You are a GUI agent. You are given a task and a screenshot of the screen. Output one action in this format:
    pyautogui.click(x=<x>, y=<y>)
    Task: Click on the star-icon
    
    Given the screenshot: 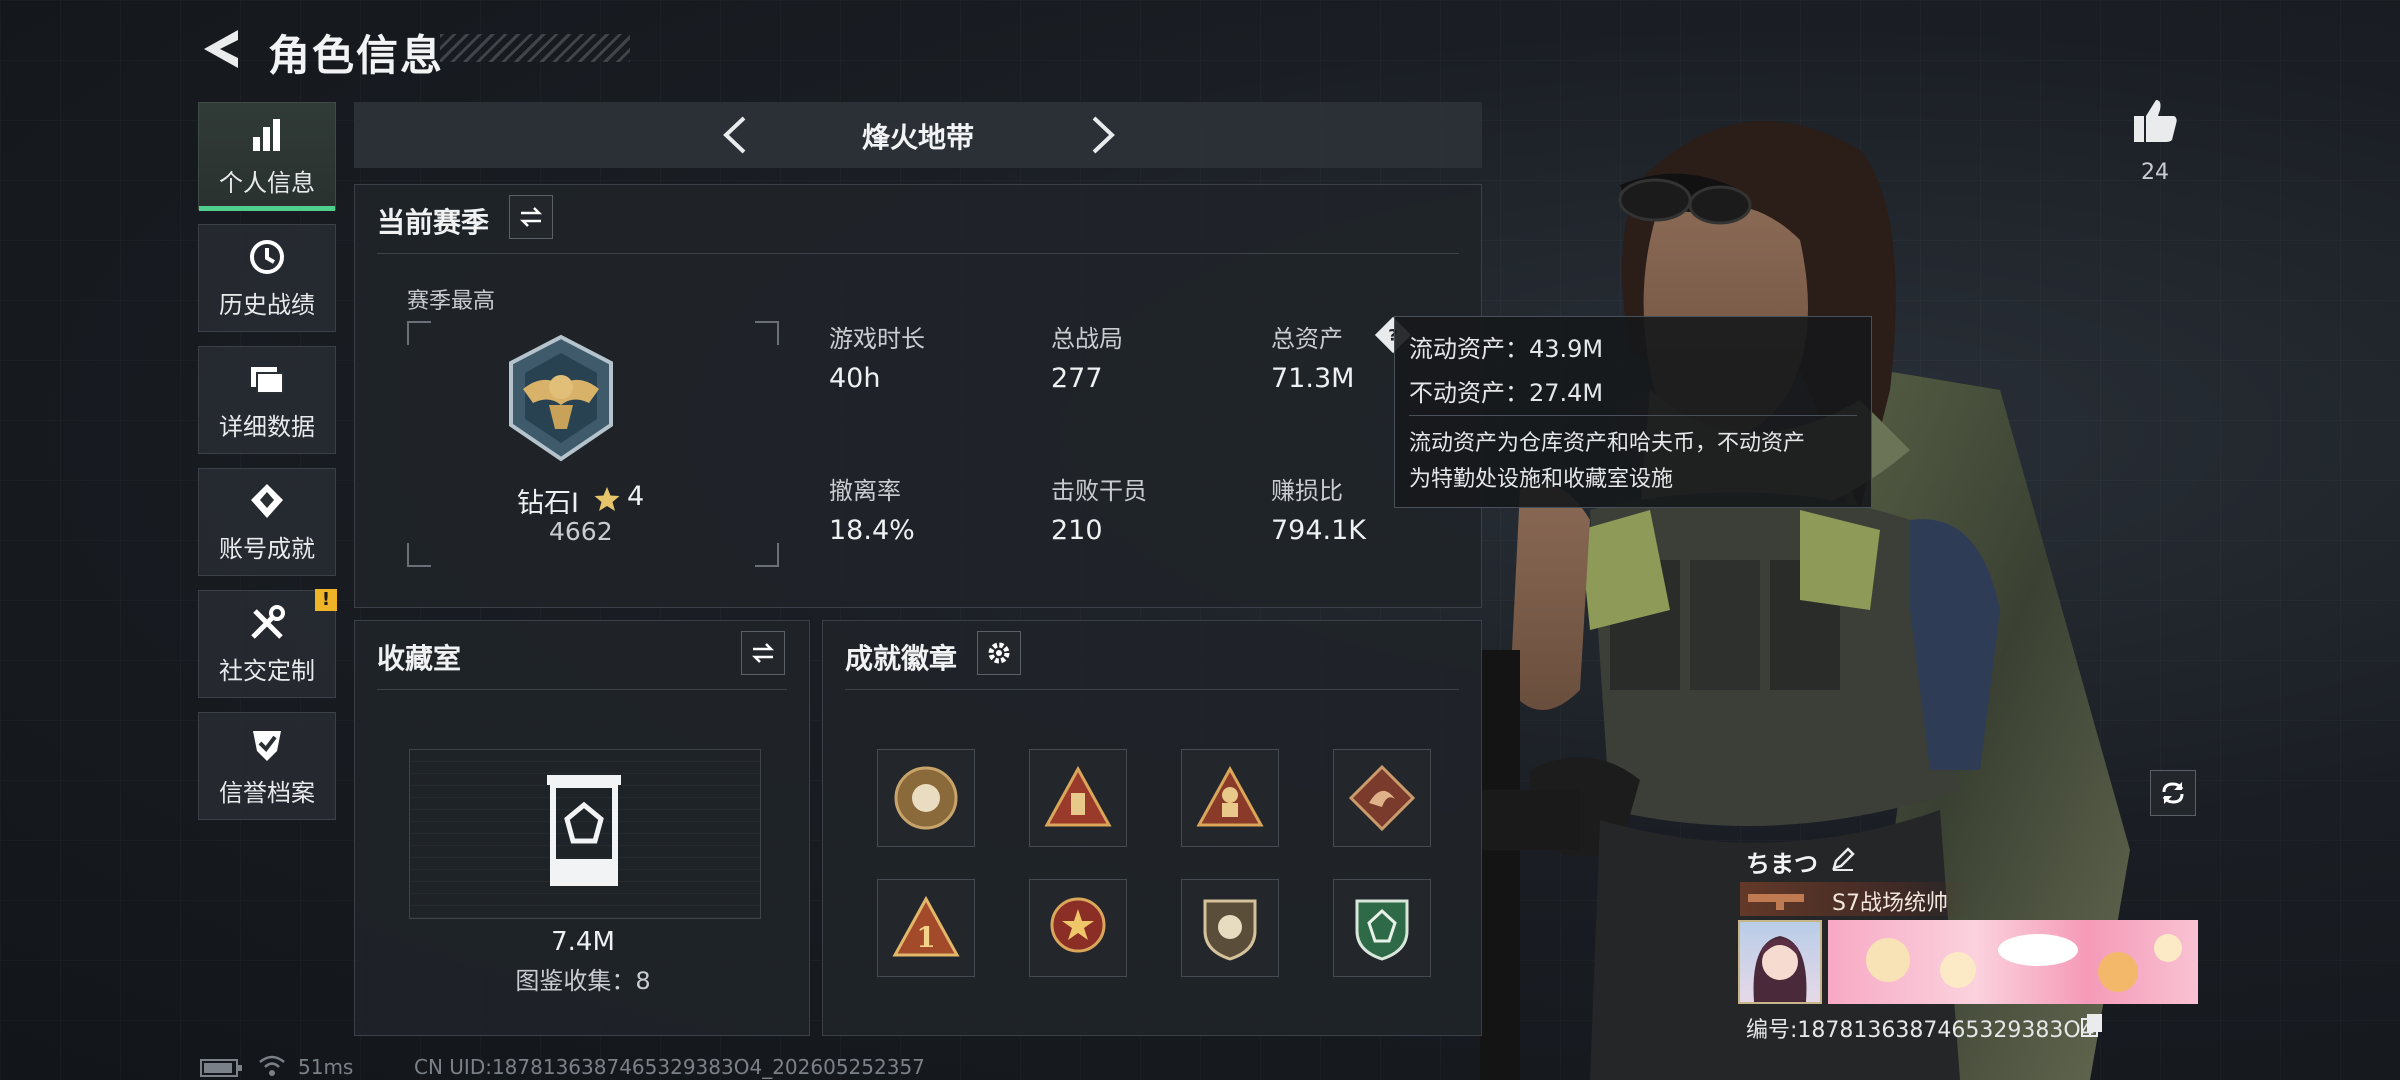 What is the action you would take?
    pyautogui.click(x=607, y=499)
    